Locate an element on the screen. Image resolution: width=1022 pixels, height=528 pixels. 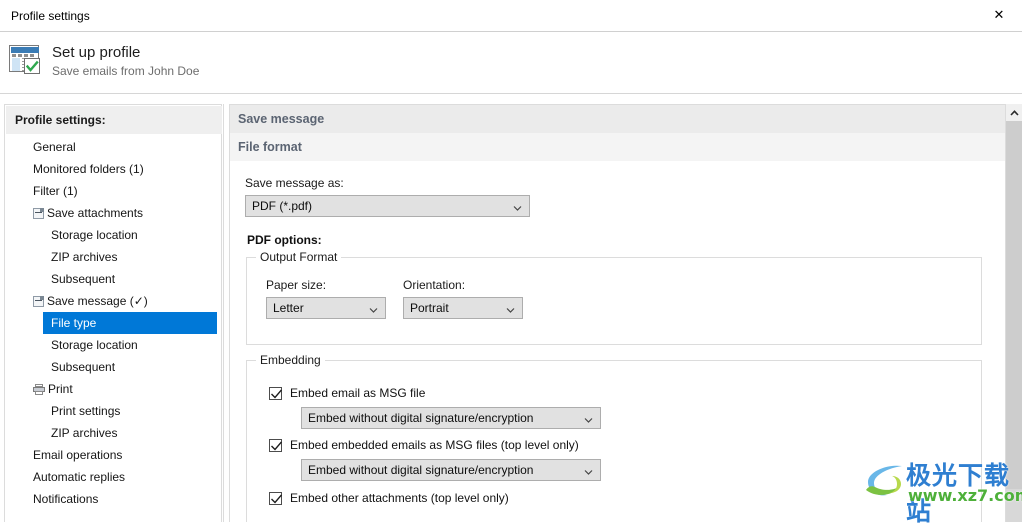
banner-title: Set up profile is located at coordinates (96, 52).